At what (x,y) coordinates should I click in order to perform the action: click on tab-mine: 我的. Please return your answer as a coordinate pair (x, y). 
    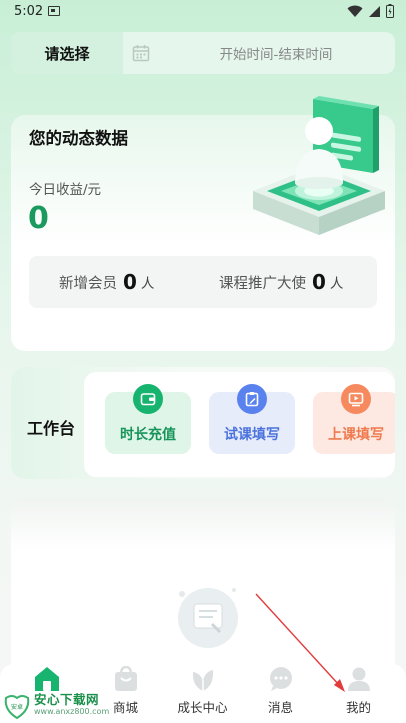
    Looking at the image, I should click on (358, 693).